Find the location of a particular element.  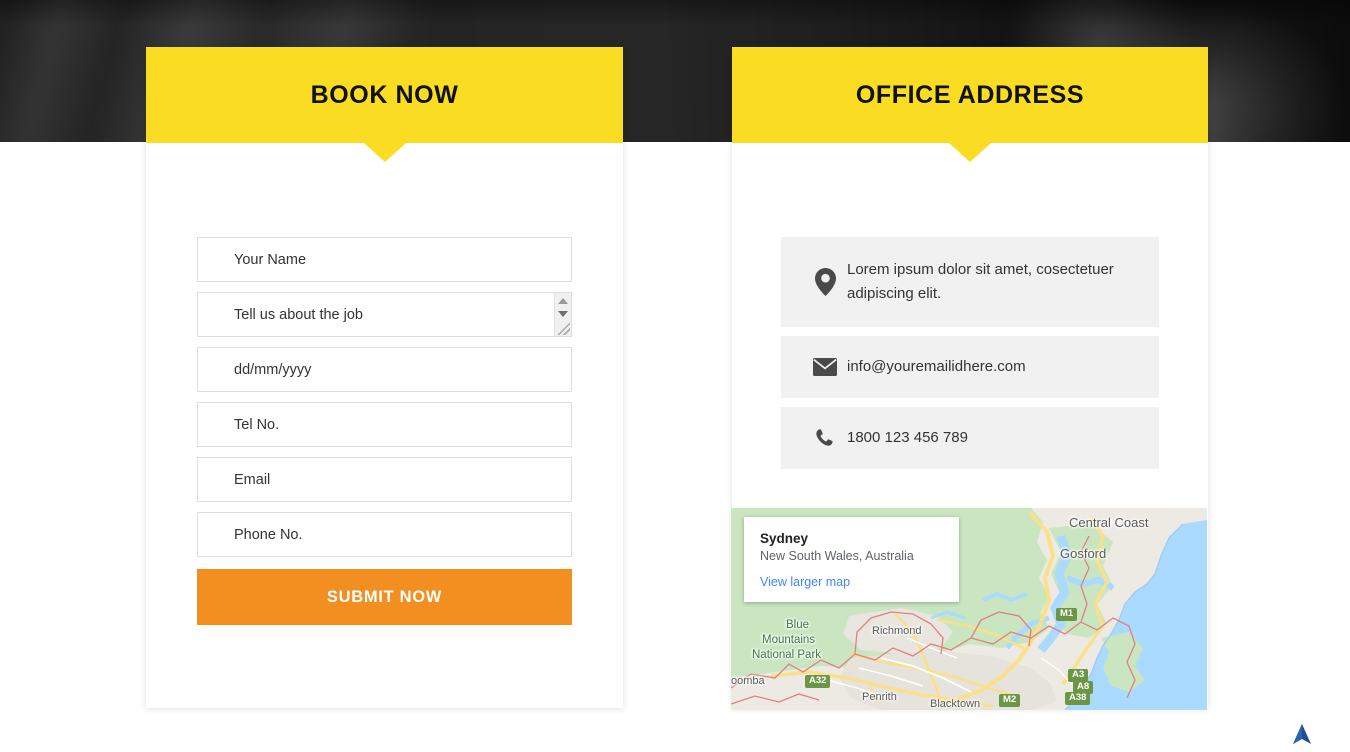

map-place-label: Richmond is located at coordinates (897, 631).